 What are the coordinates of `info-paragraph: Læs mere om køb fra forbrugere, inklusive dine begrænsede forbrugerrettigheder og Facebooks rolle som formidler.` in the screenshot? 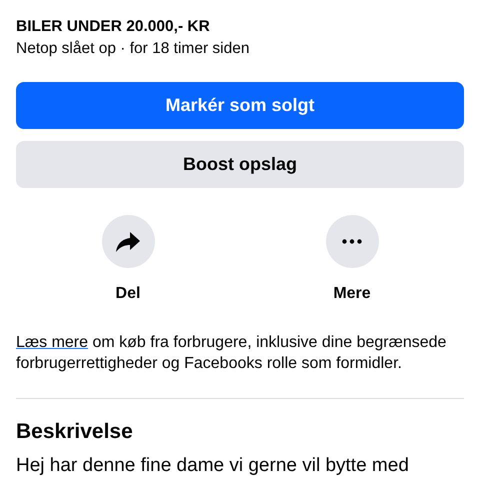 It's located at (232, 353).